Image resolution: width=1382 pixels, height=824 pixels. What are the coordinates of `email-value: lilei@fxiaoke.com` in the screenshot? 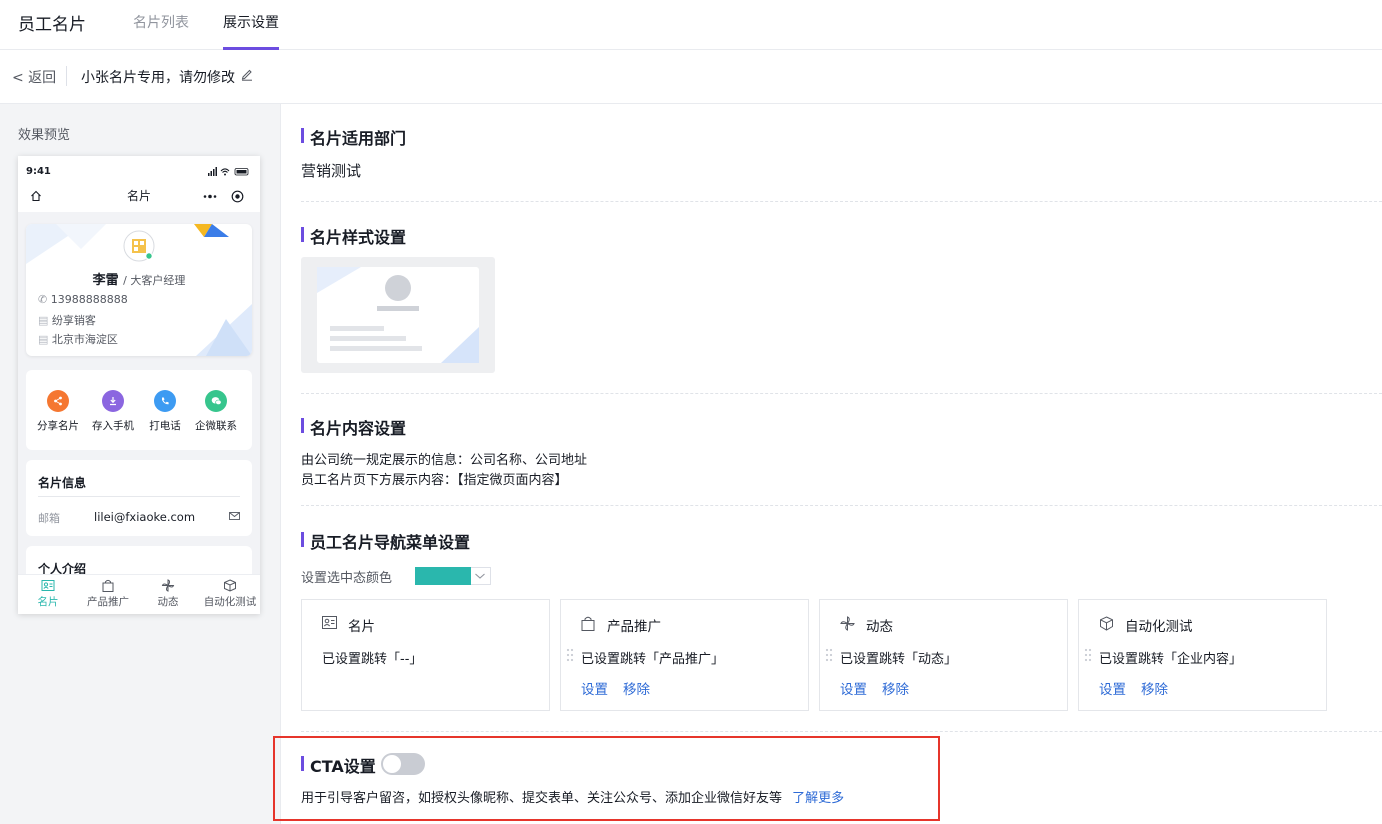 It's located at (145, 517).